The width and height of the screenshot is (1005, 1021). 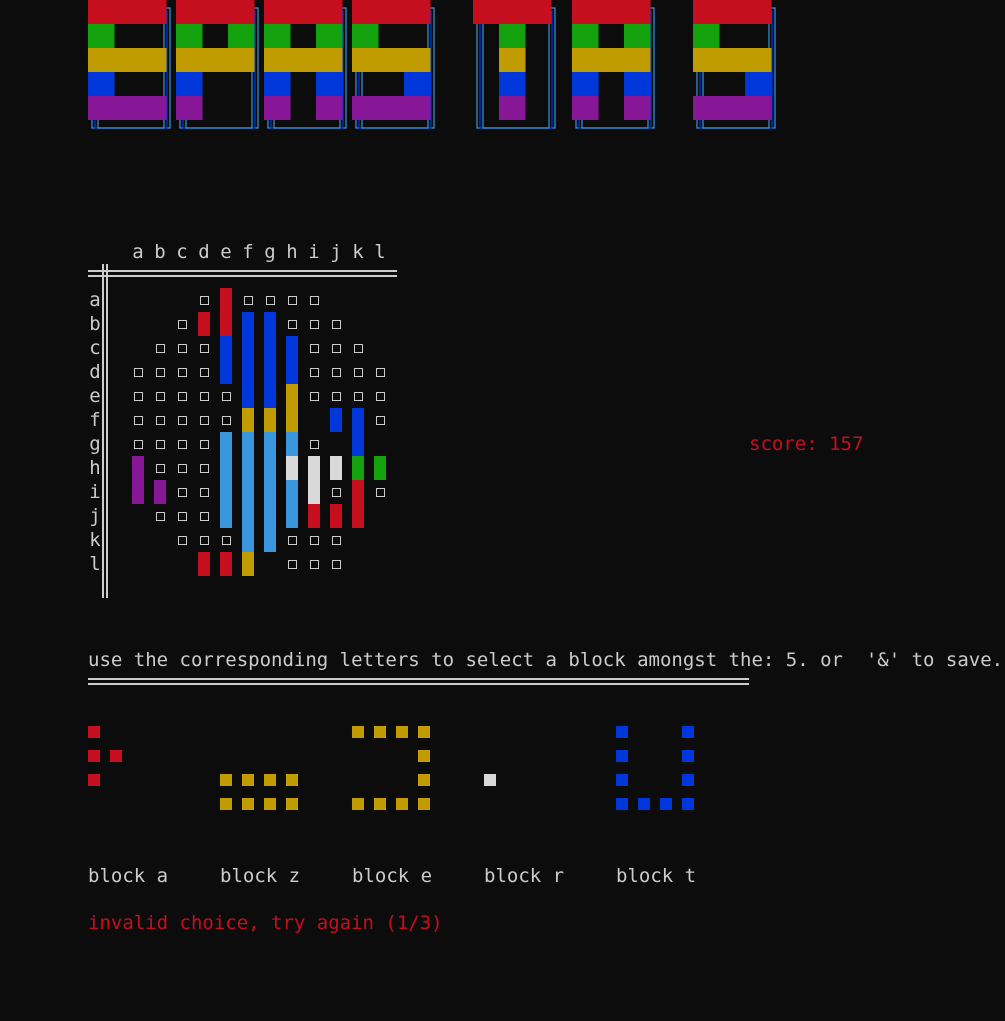 I want to click on row-letter-g: g, so click(x=95, y=444).